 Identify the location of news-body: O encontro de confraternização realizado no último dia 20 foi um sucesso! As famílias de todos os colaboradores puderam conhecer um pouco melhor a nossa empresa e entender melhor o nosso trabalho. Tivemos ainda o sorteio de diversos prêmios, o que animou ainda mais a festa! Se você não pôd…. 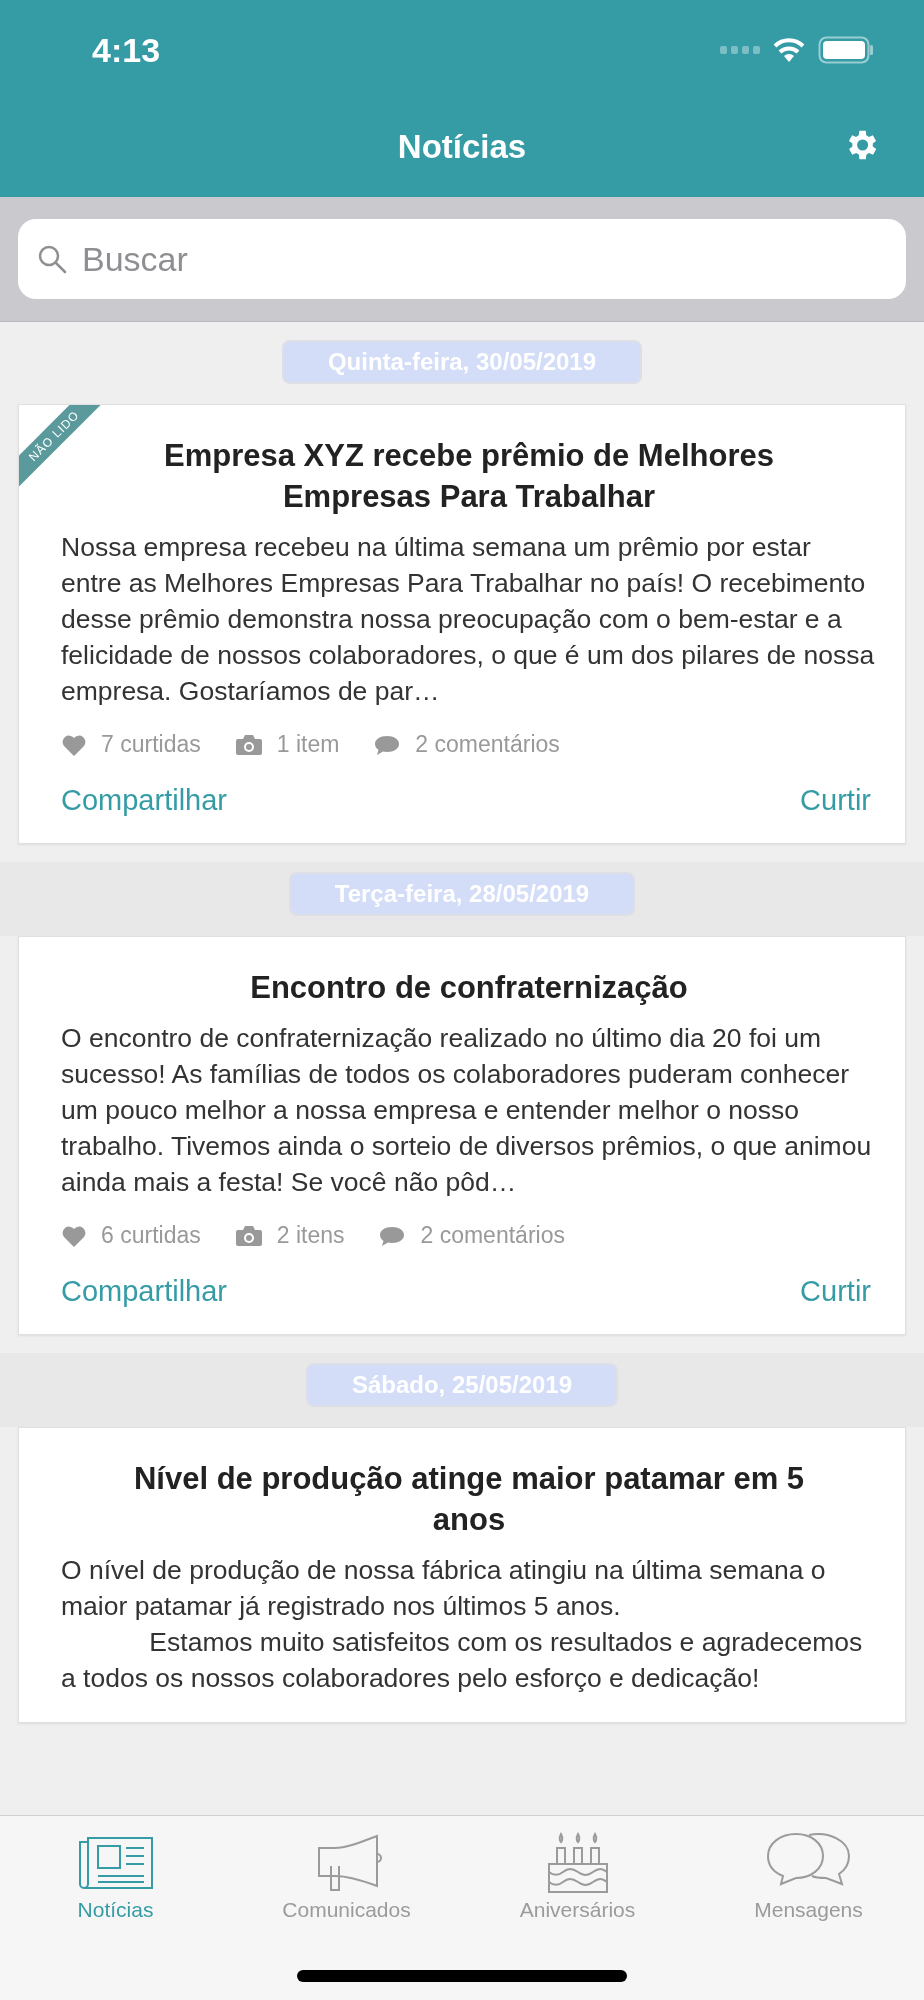
(467, 1110).